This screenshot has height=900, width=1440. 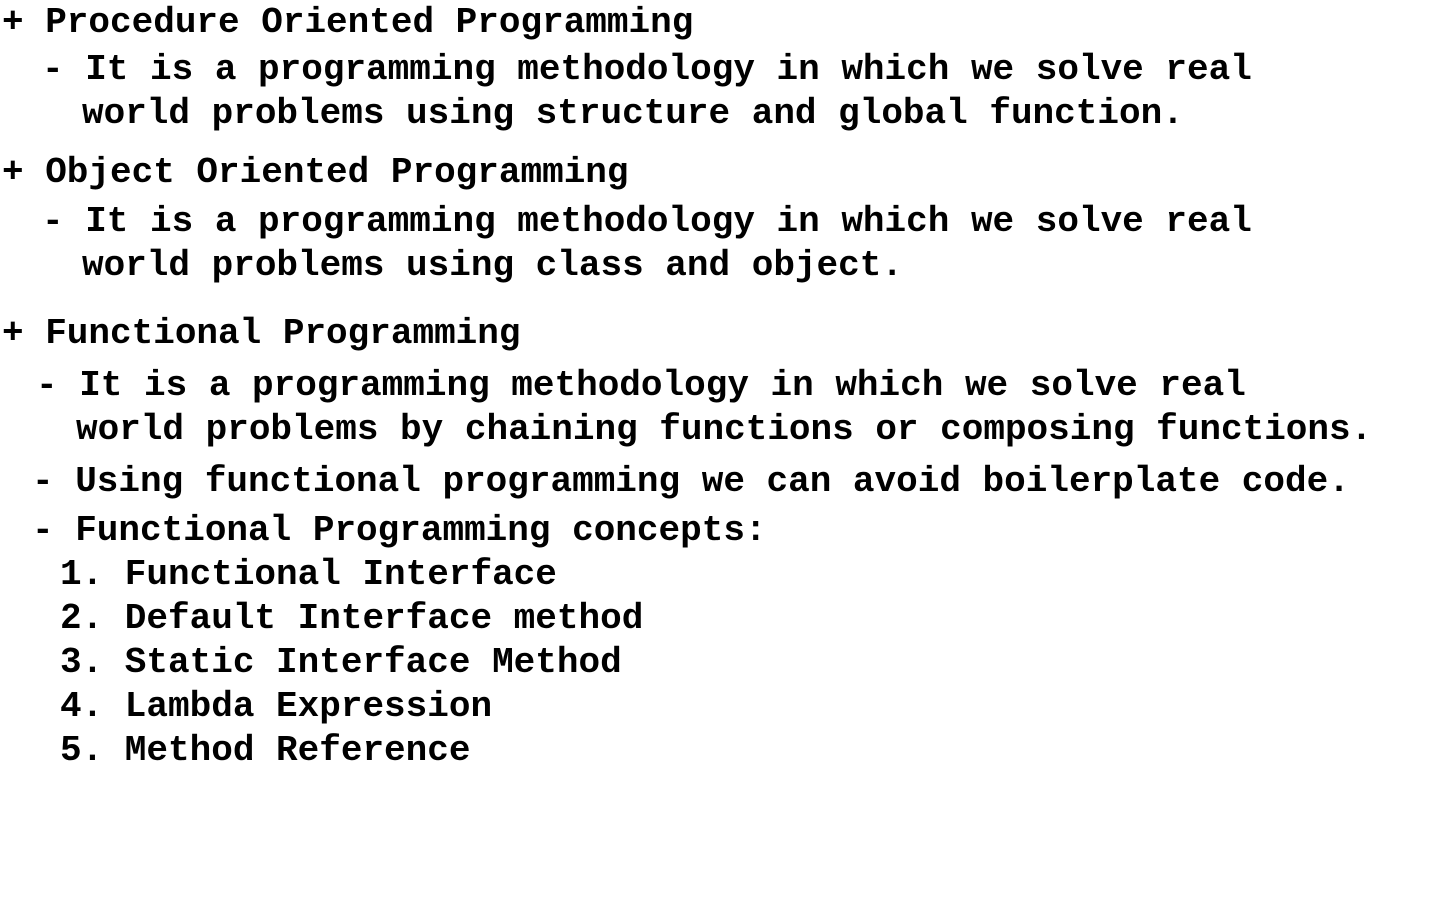 I want to click on section-heading-functional: + Functional Programming, so click(x=261, y=333).